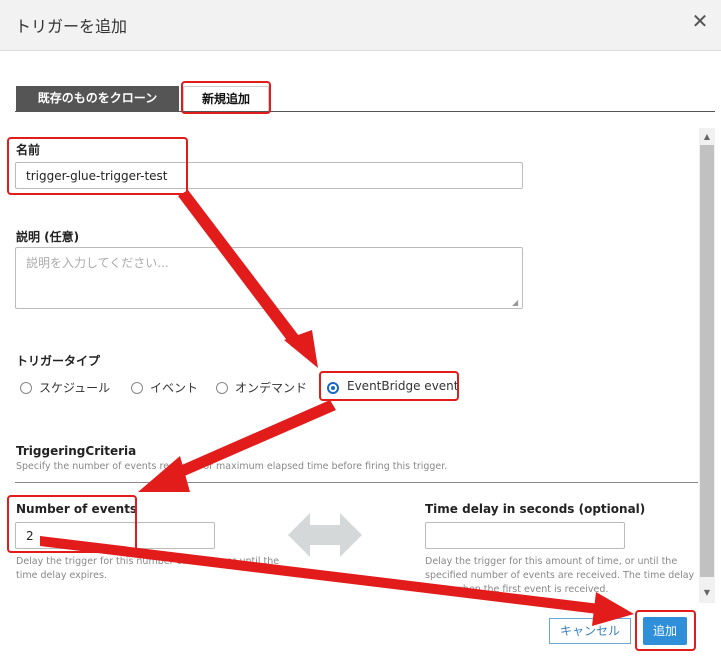 This screenshot has height=668, width=721. What do you see at coordinates (222, 388) in the screenshot?
I see `radio-on-demand` at bounding box center [222, 388].